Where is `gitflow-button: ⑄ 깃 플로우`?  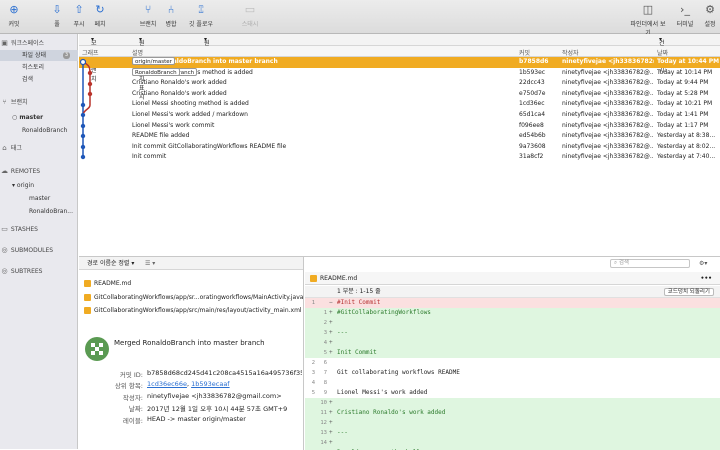 gitflow-button: ⑄ 깃 플로우 is located at coordinates (201, 15).